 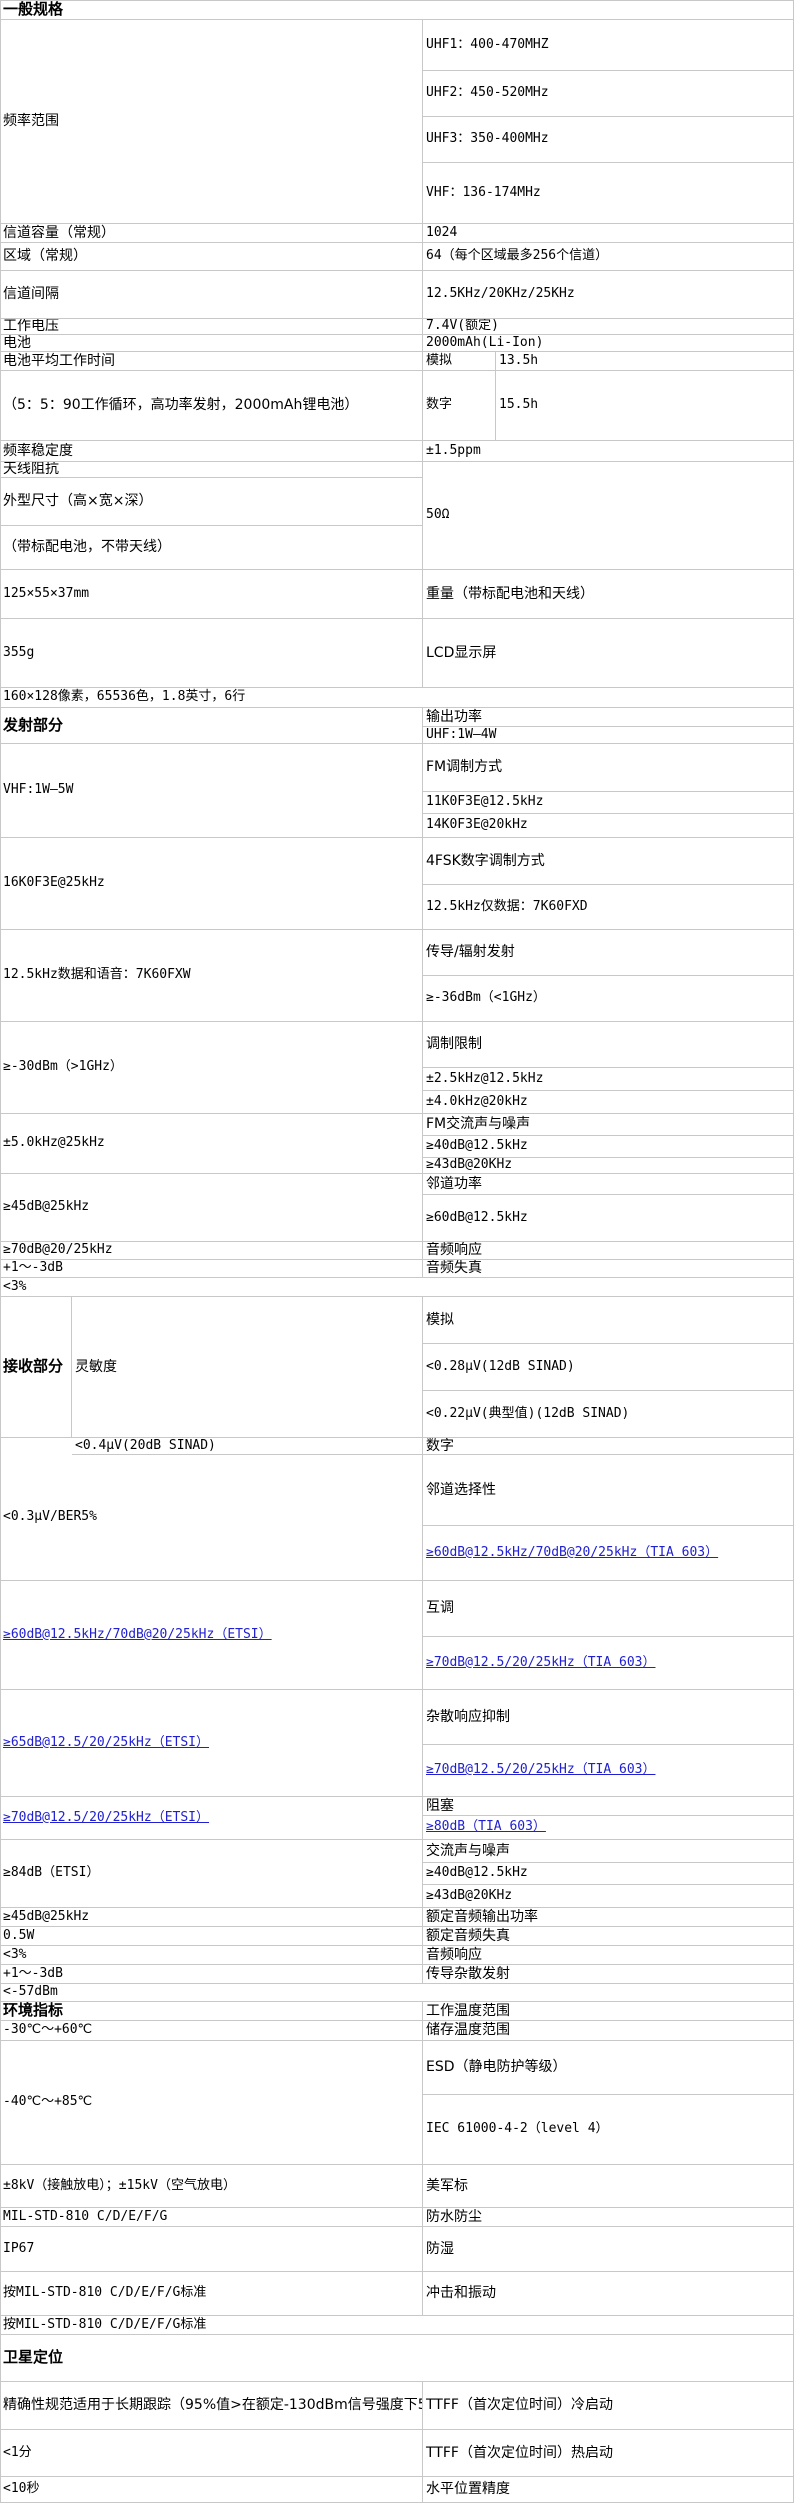 I want to click on cell-text: ≥-30dBm（>1GHz）, so click(x=63, y=1067).